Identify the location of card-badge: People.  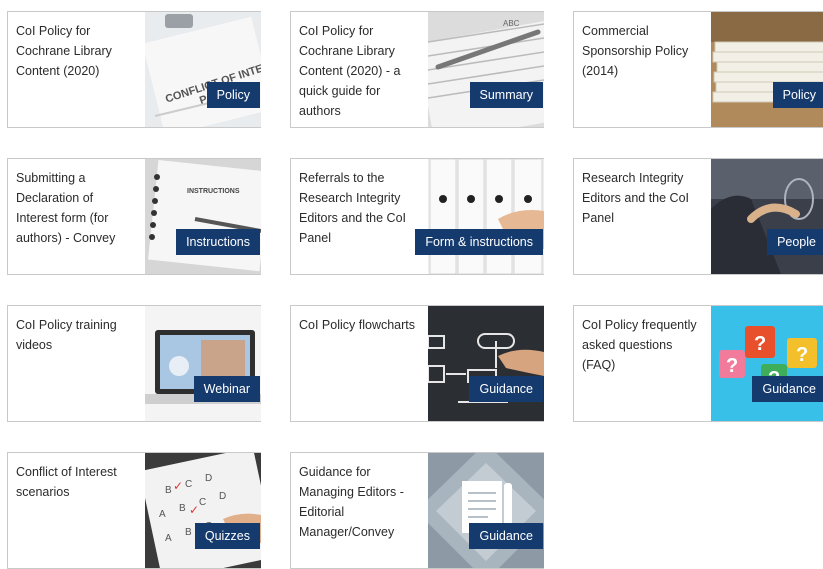
(795, 242).